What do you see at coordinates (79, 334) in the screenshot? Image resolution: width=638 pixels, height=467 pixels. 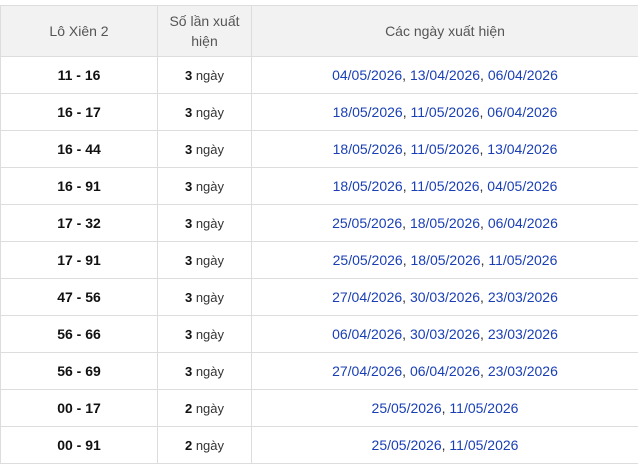 I see `pair-cell: 56 - 66` at bounding box center [79, 334].